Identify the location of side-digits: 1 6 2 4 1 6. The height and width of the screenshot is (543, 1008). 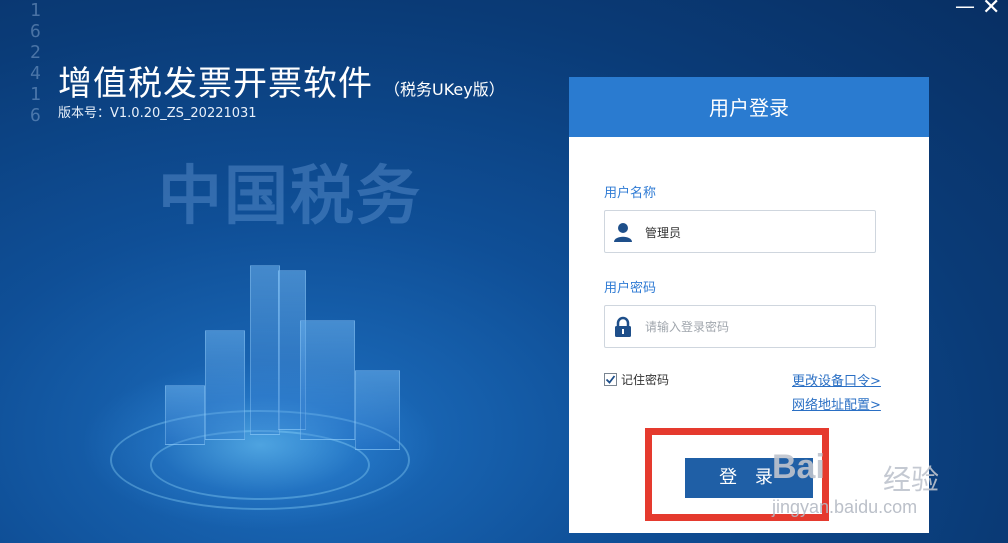
(35, 63).